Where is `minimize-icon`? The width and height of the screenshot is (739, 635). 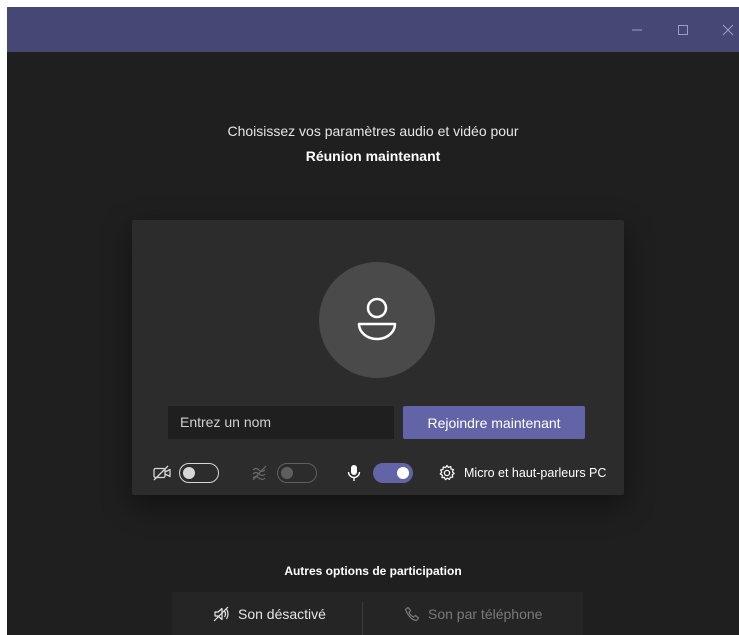
minimize-icon is located at coordinates (637, 29).